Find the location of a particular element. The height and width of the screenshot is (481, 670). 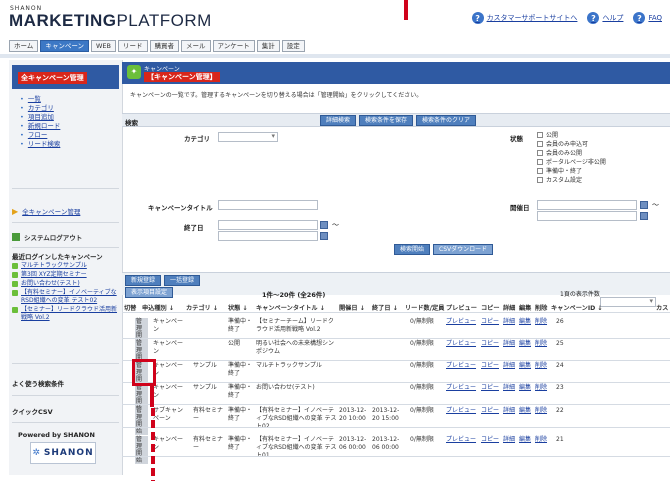

clear-search-button: 検索条件のクリア is located at coordinates (446, 120).